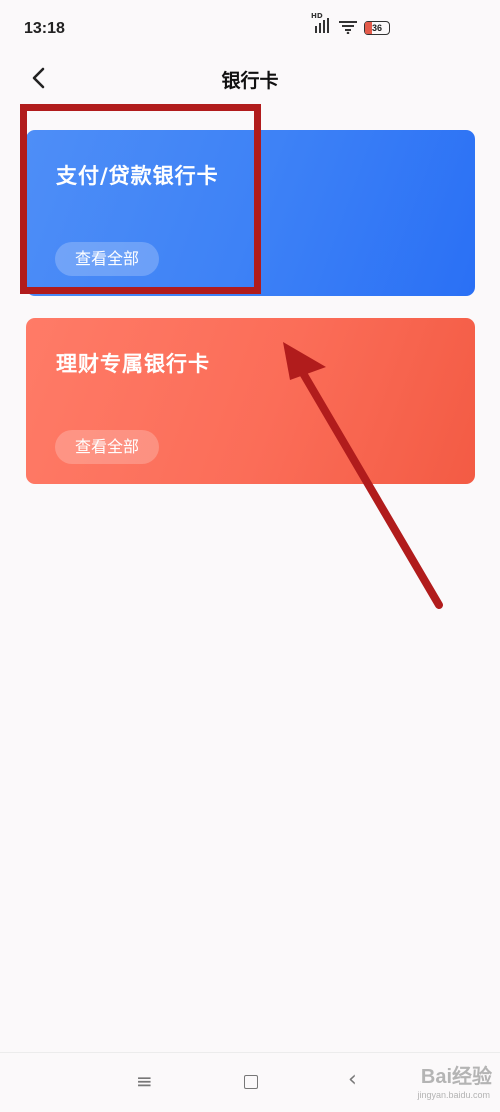 The width and height of the screenshot is (500, 1112). What do you see at coordinates (144, 1081) in the screenshot?
I see `menu-icon: ≡` at bounding box center [144, 1081].